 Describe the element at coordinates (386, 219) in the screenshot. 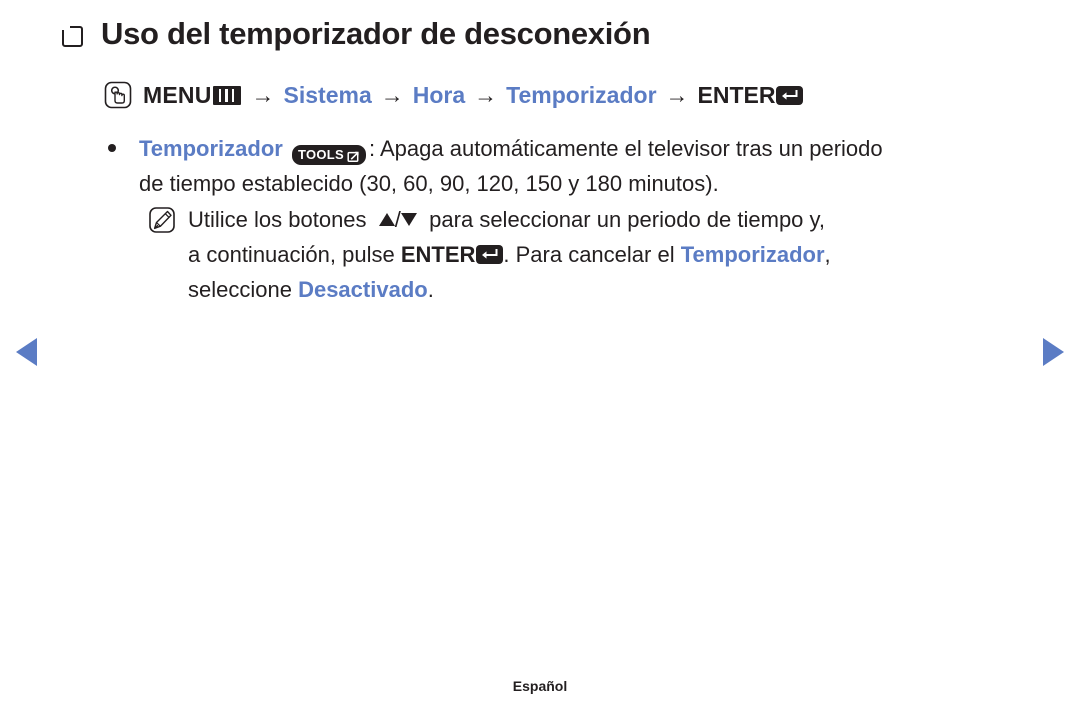

I see `triangle-up-icon` at that location.